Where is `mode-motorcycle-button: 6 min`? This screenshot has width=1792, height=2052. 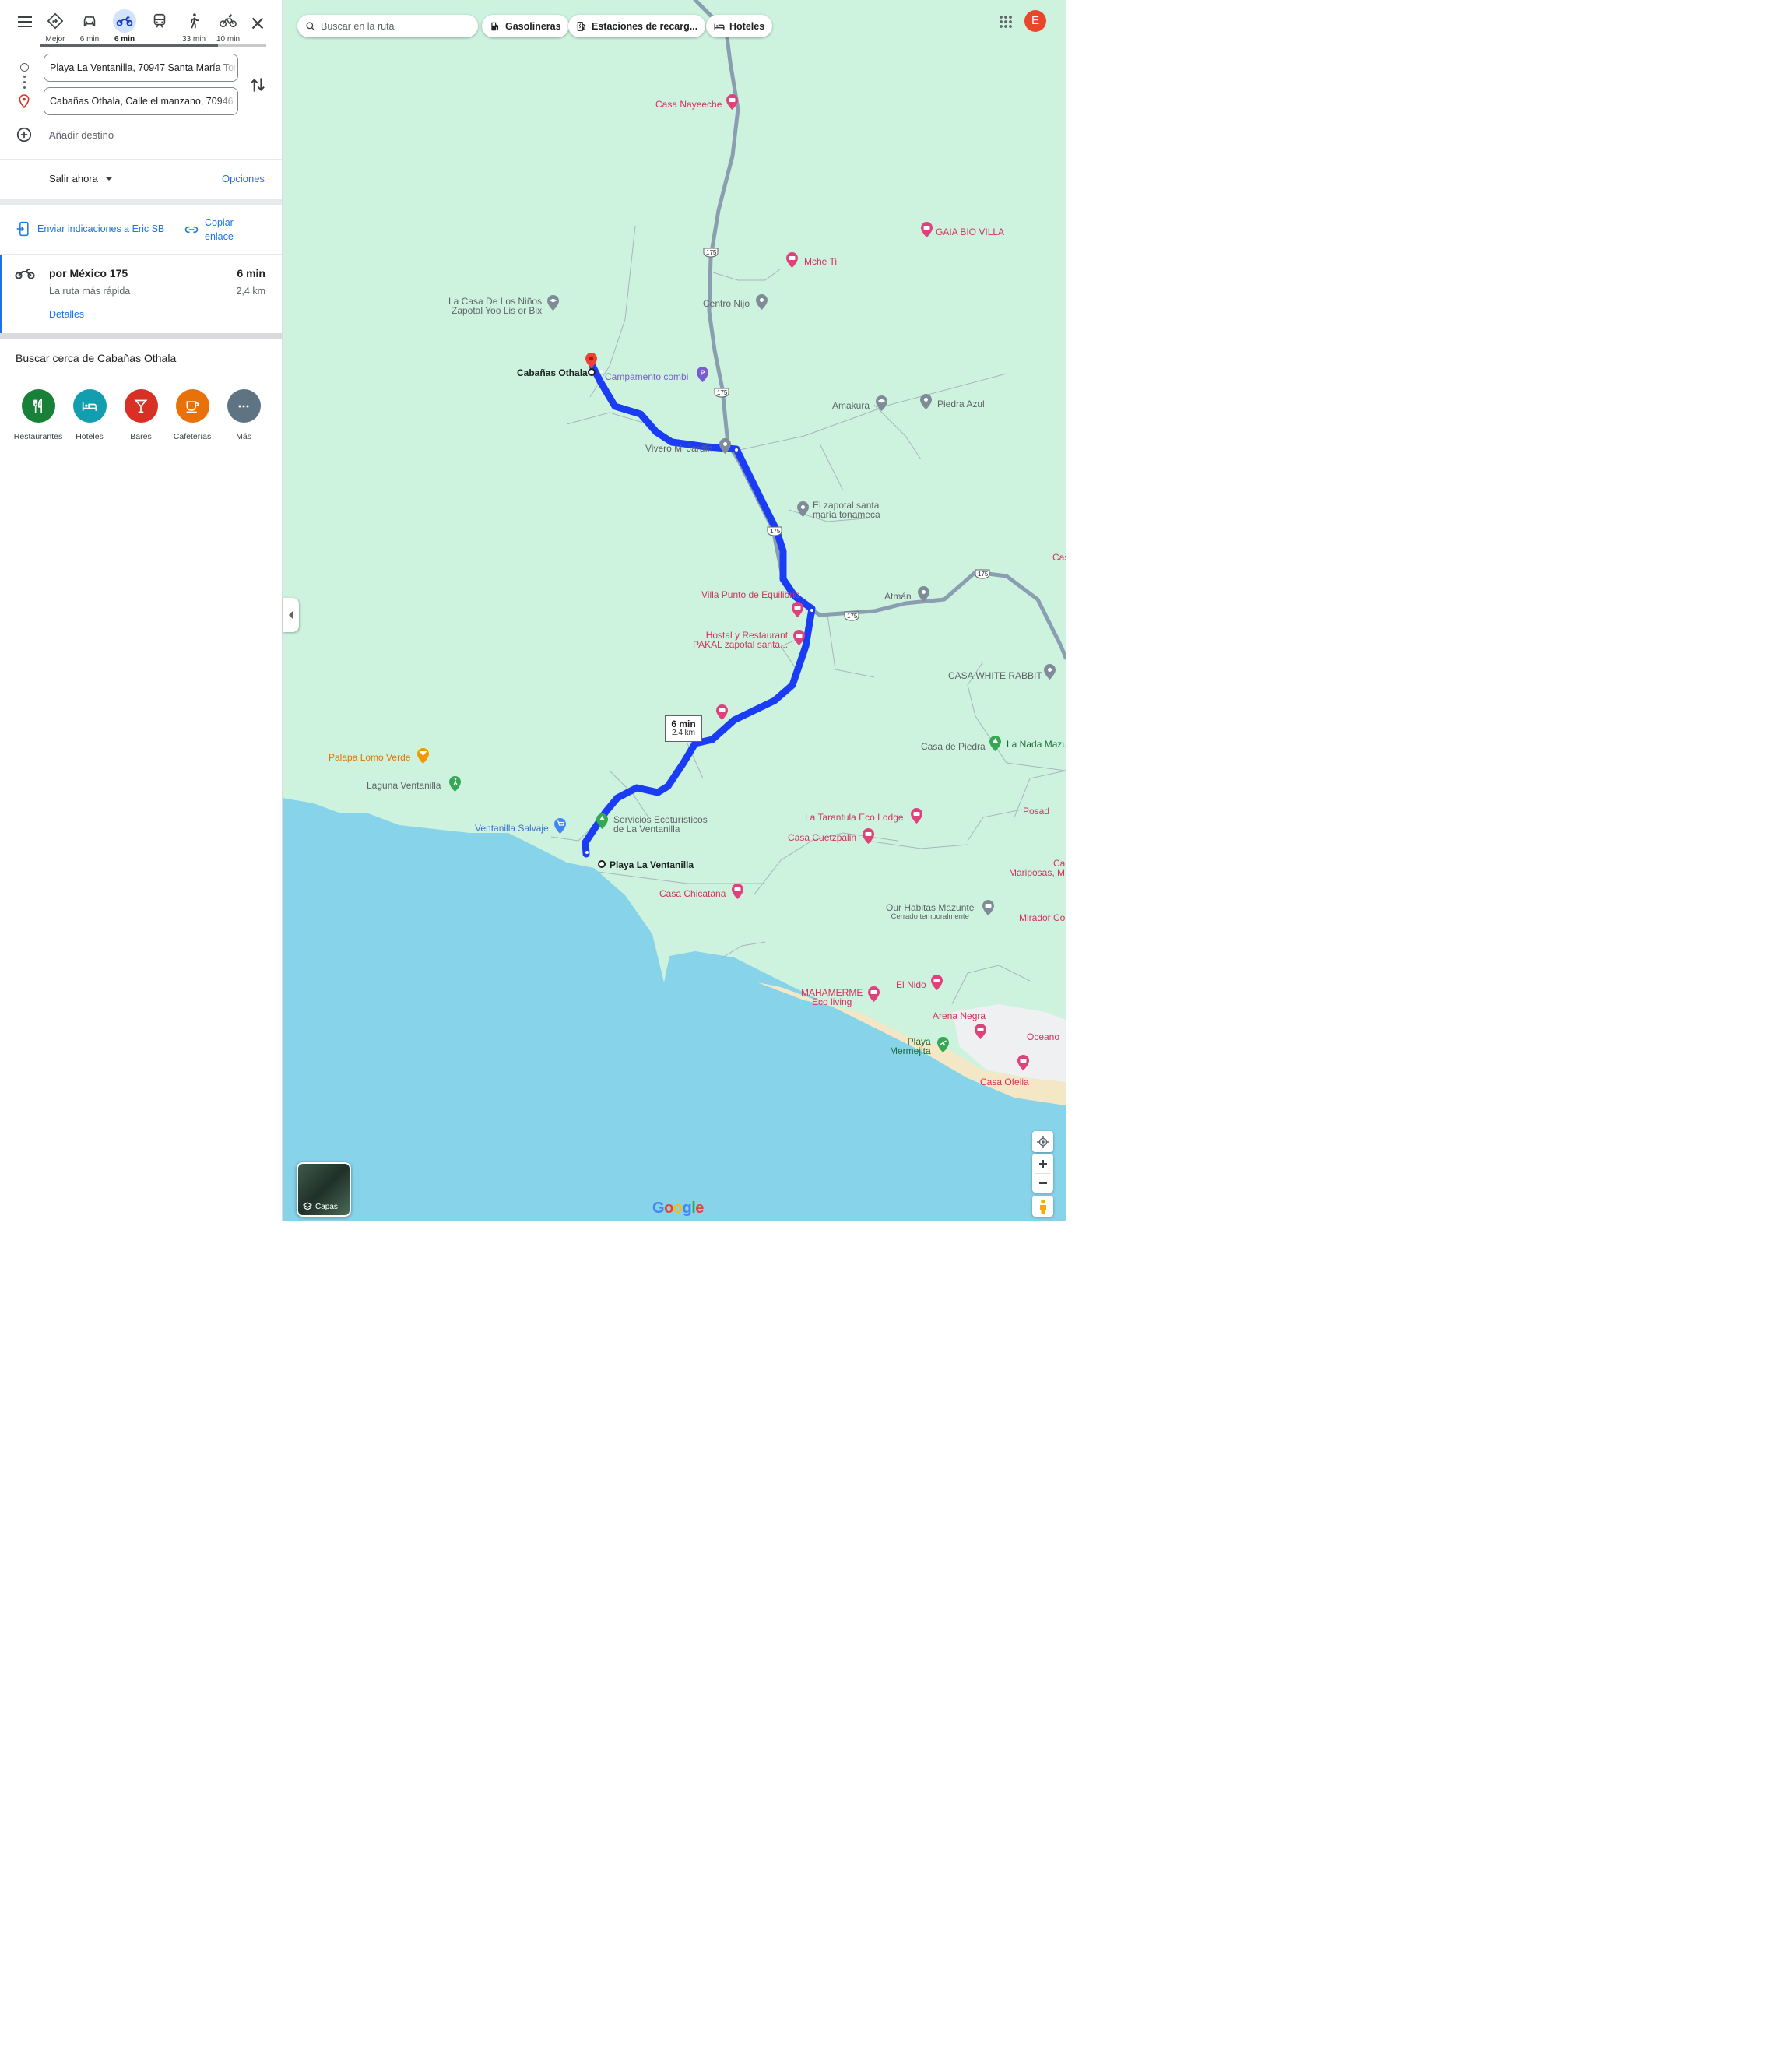 mode-motorcycle-button: 6 min is located at coordinates (124, 28).